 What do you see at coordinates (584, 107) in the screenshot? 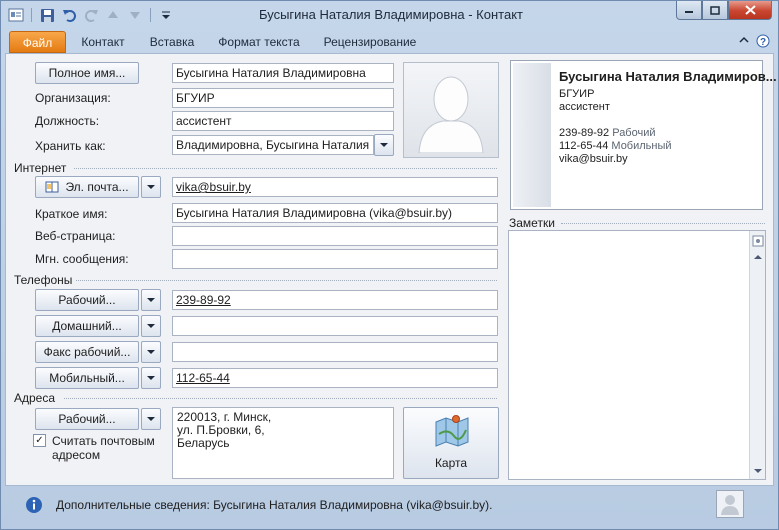
I see `card-title: ассистент` at bounding box center [584, 107].